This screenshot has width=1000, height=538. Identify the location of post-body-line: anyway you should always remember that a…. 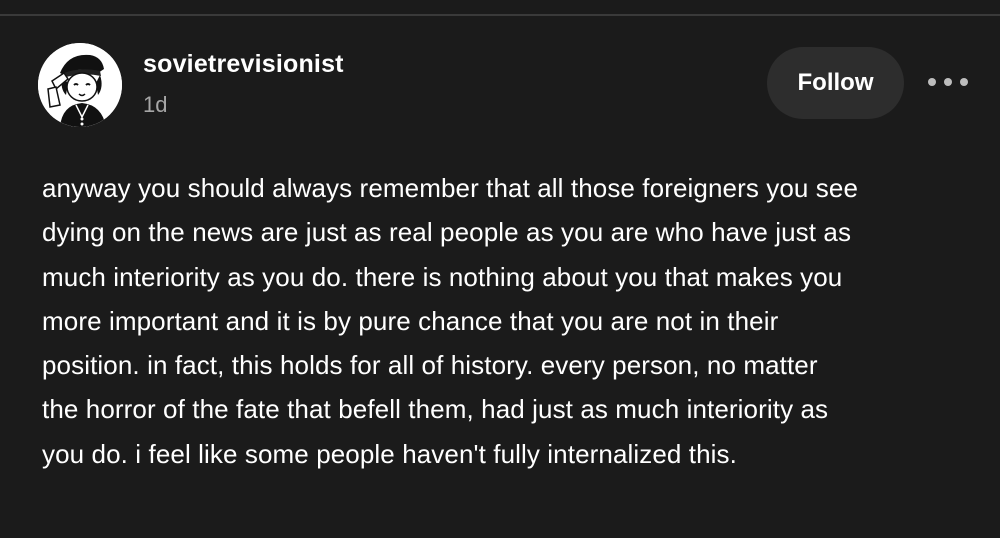
(450, 188).